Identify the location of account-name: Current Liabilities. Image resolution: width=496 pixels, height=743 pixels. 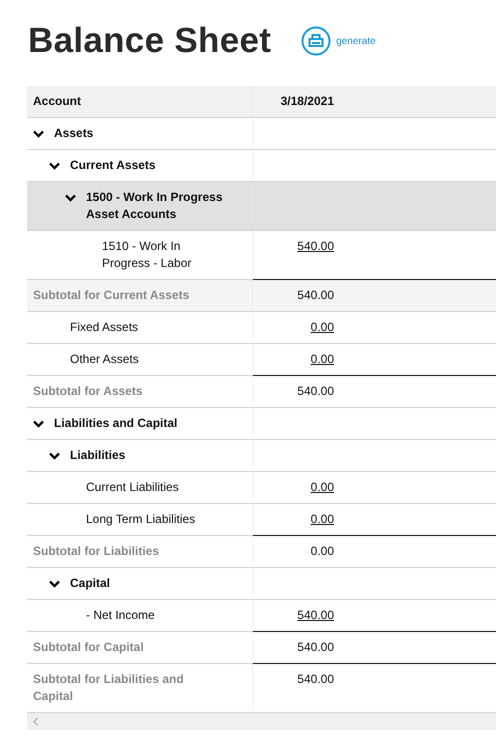
(132, 487).